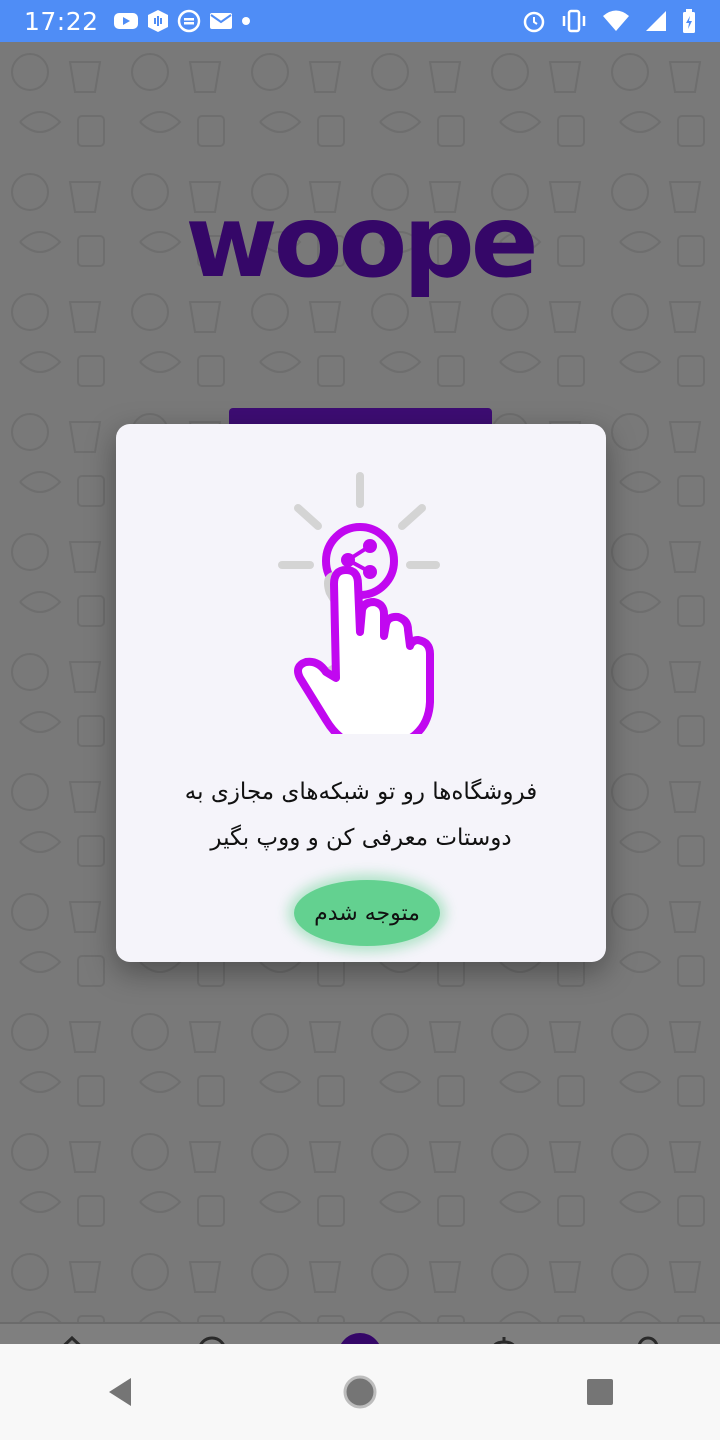 This screenshot has width=720, height=1440. Describe the element at coordinates (574, 21) in the screenshot. I see `vibrate-icon` at that location.